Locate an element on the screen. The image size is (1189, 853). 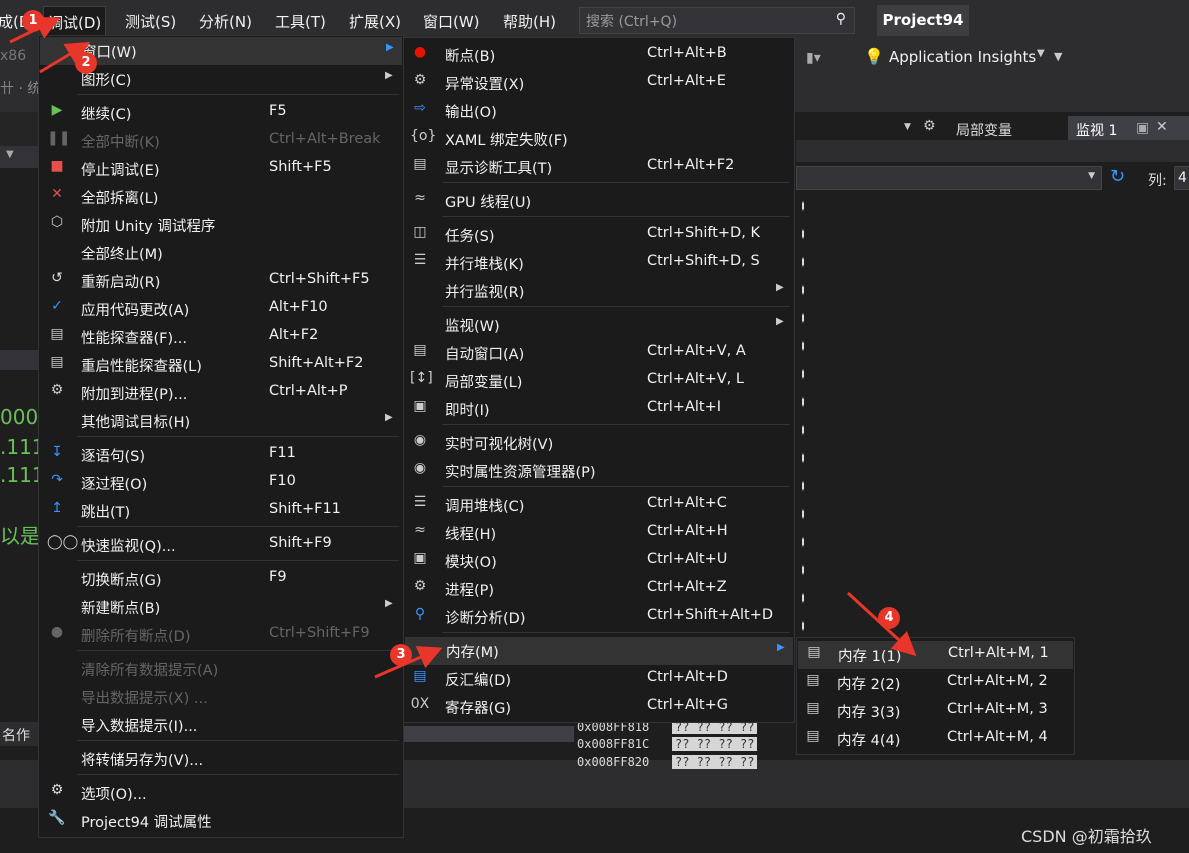
watermark: CSDN @初霜拾玖 is located at coordinates (1086, 836).